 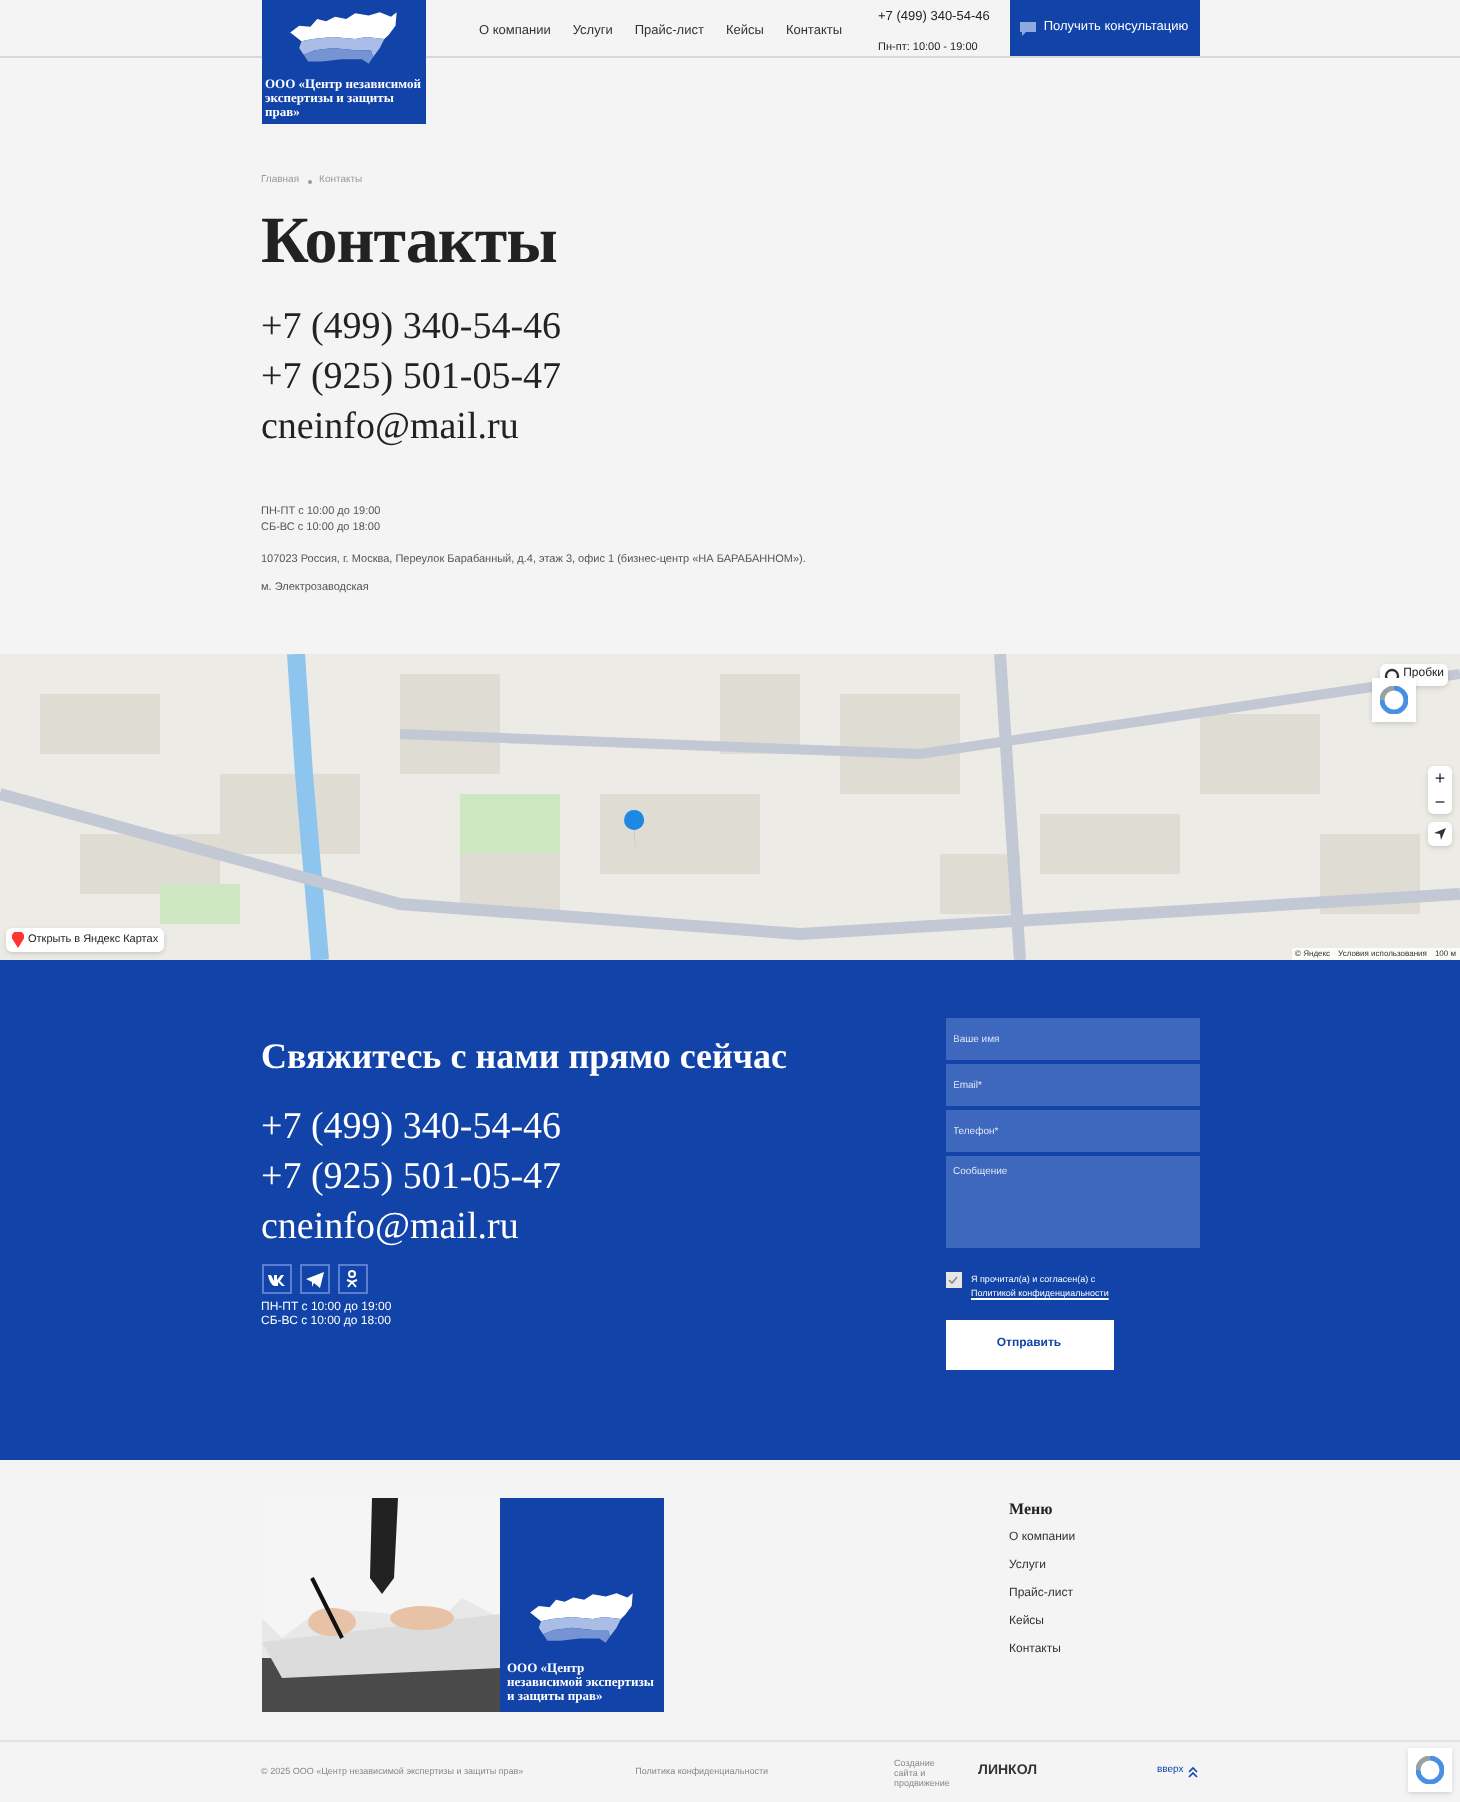 I want to click on vk-icon, so click(x=276, y=1279).